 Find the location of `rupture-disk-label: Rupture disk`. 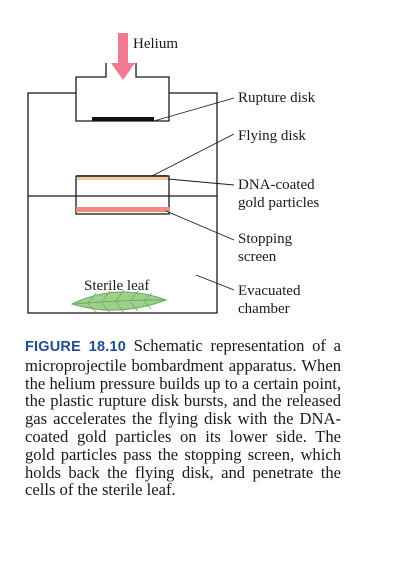

rupture-disk-label: Rupture disk is located at coordinates (277, 98).